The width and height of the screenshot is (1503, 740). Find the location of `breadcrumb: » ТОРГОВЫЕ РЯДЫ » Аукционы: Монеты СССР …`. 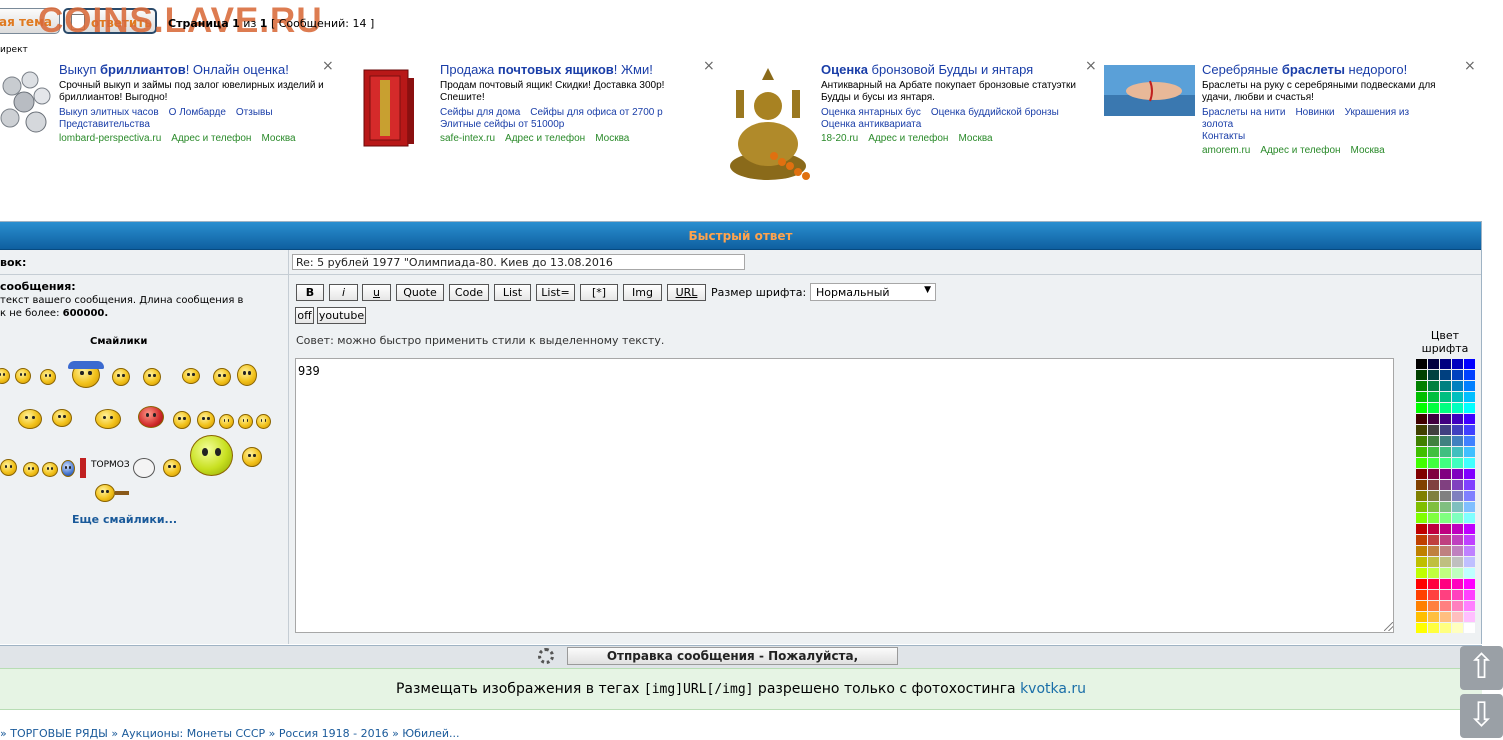

breadcrumb: » ТОРГОВЫЕ РЯДЫ » Аукционы: Монеты СССР … is located at coordinates (230, 733).